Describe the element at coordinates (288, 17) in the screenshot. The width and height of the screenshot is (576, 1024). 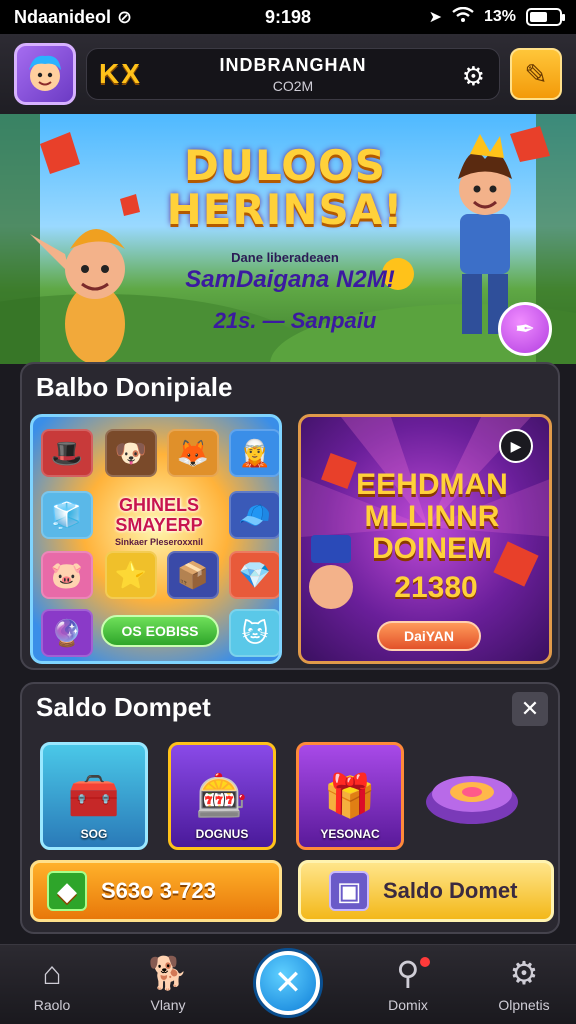
I see `status-bar: Ndaanideol ⊘ 9:198 ➤ 13%` at that location.